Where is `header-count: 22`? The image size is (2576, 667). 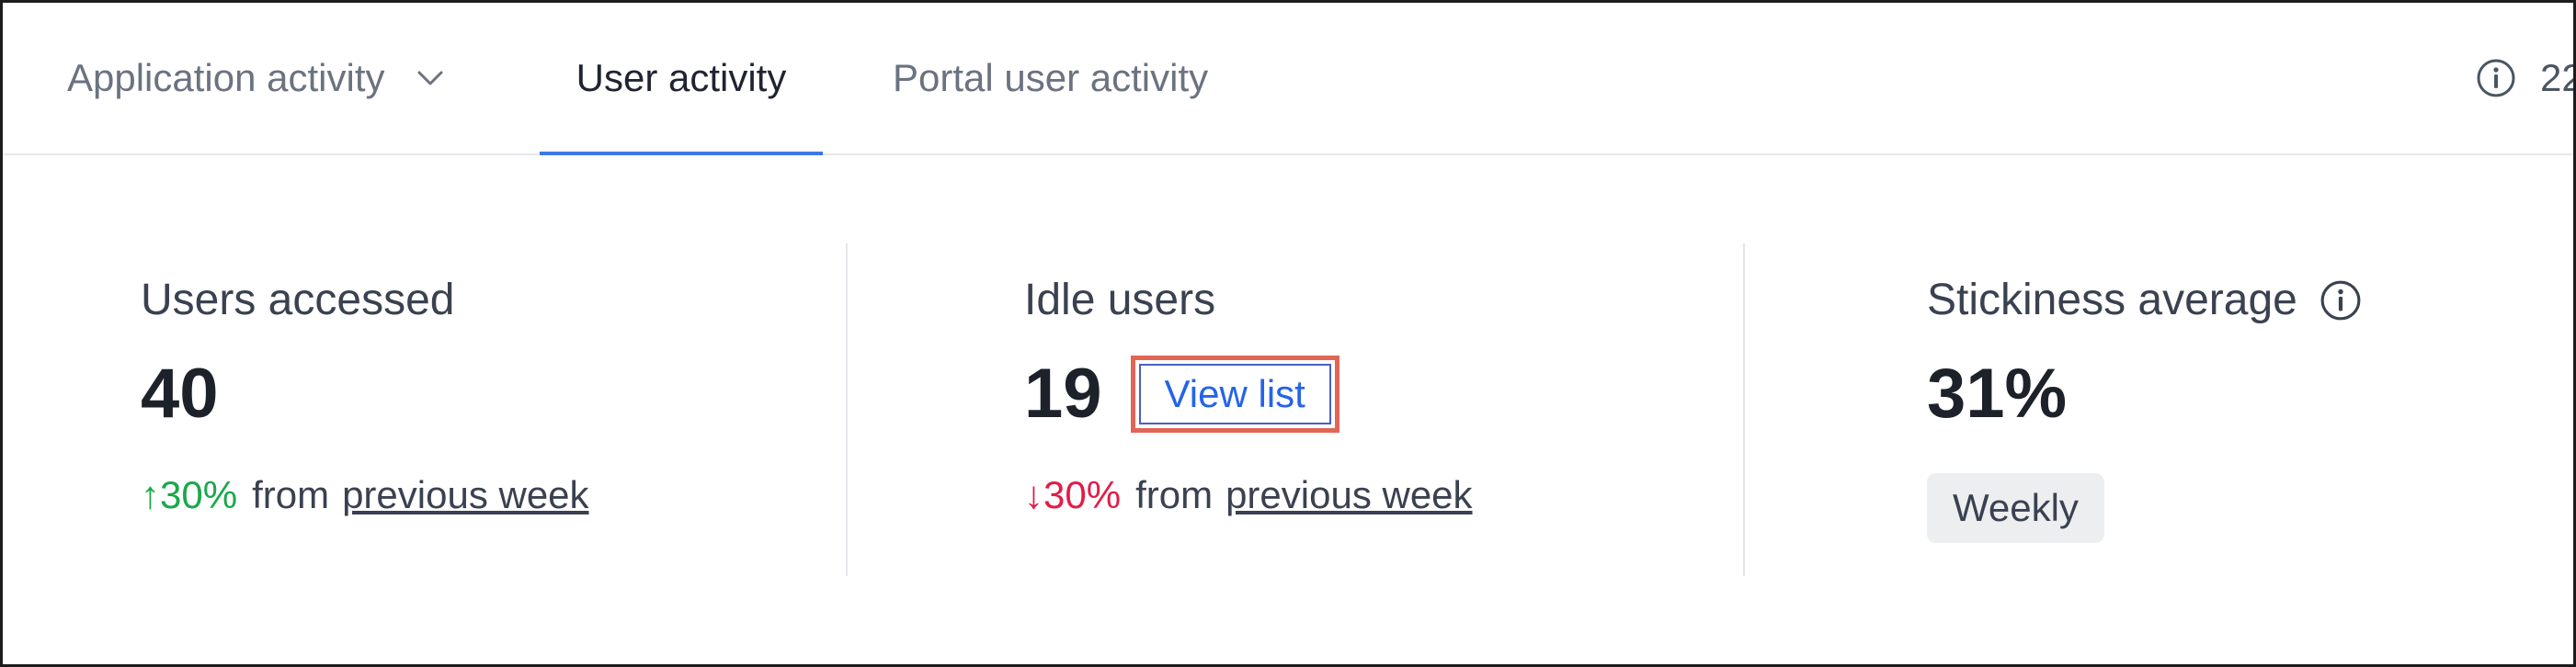 header-count: 22 is located at coordinates (2556, 77).